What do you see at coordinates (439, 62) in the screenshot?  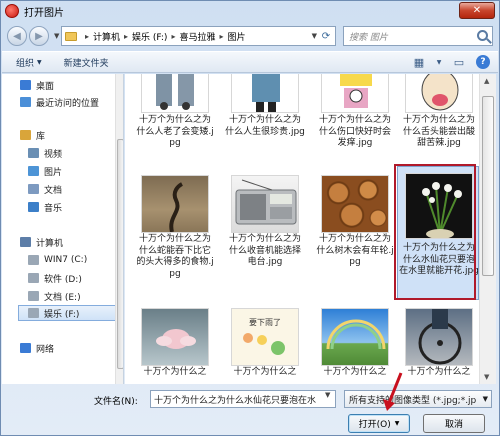 I see `view-dropdown-icon: ▼` at bounding box center [439, 62].